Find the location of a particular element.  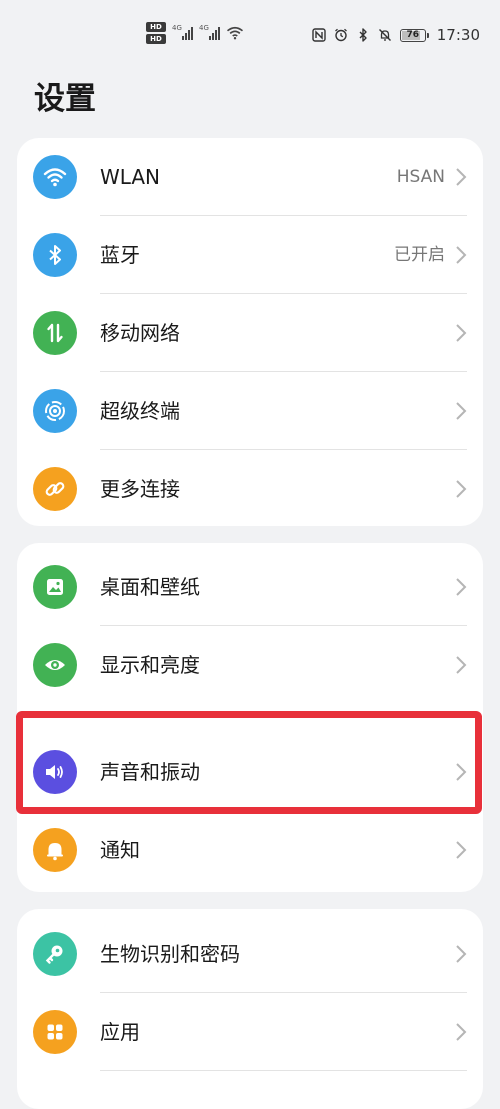

settings-item-label: 应用 is located at coordinates (120, 1032).